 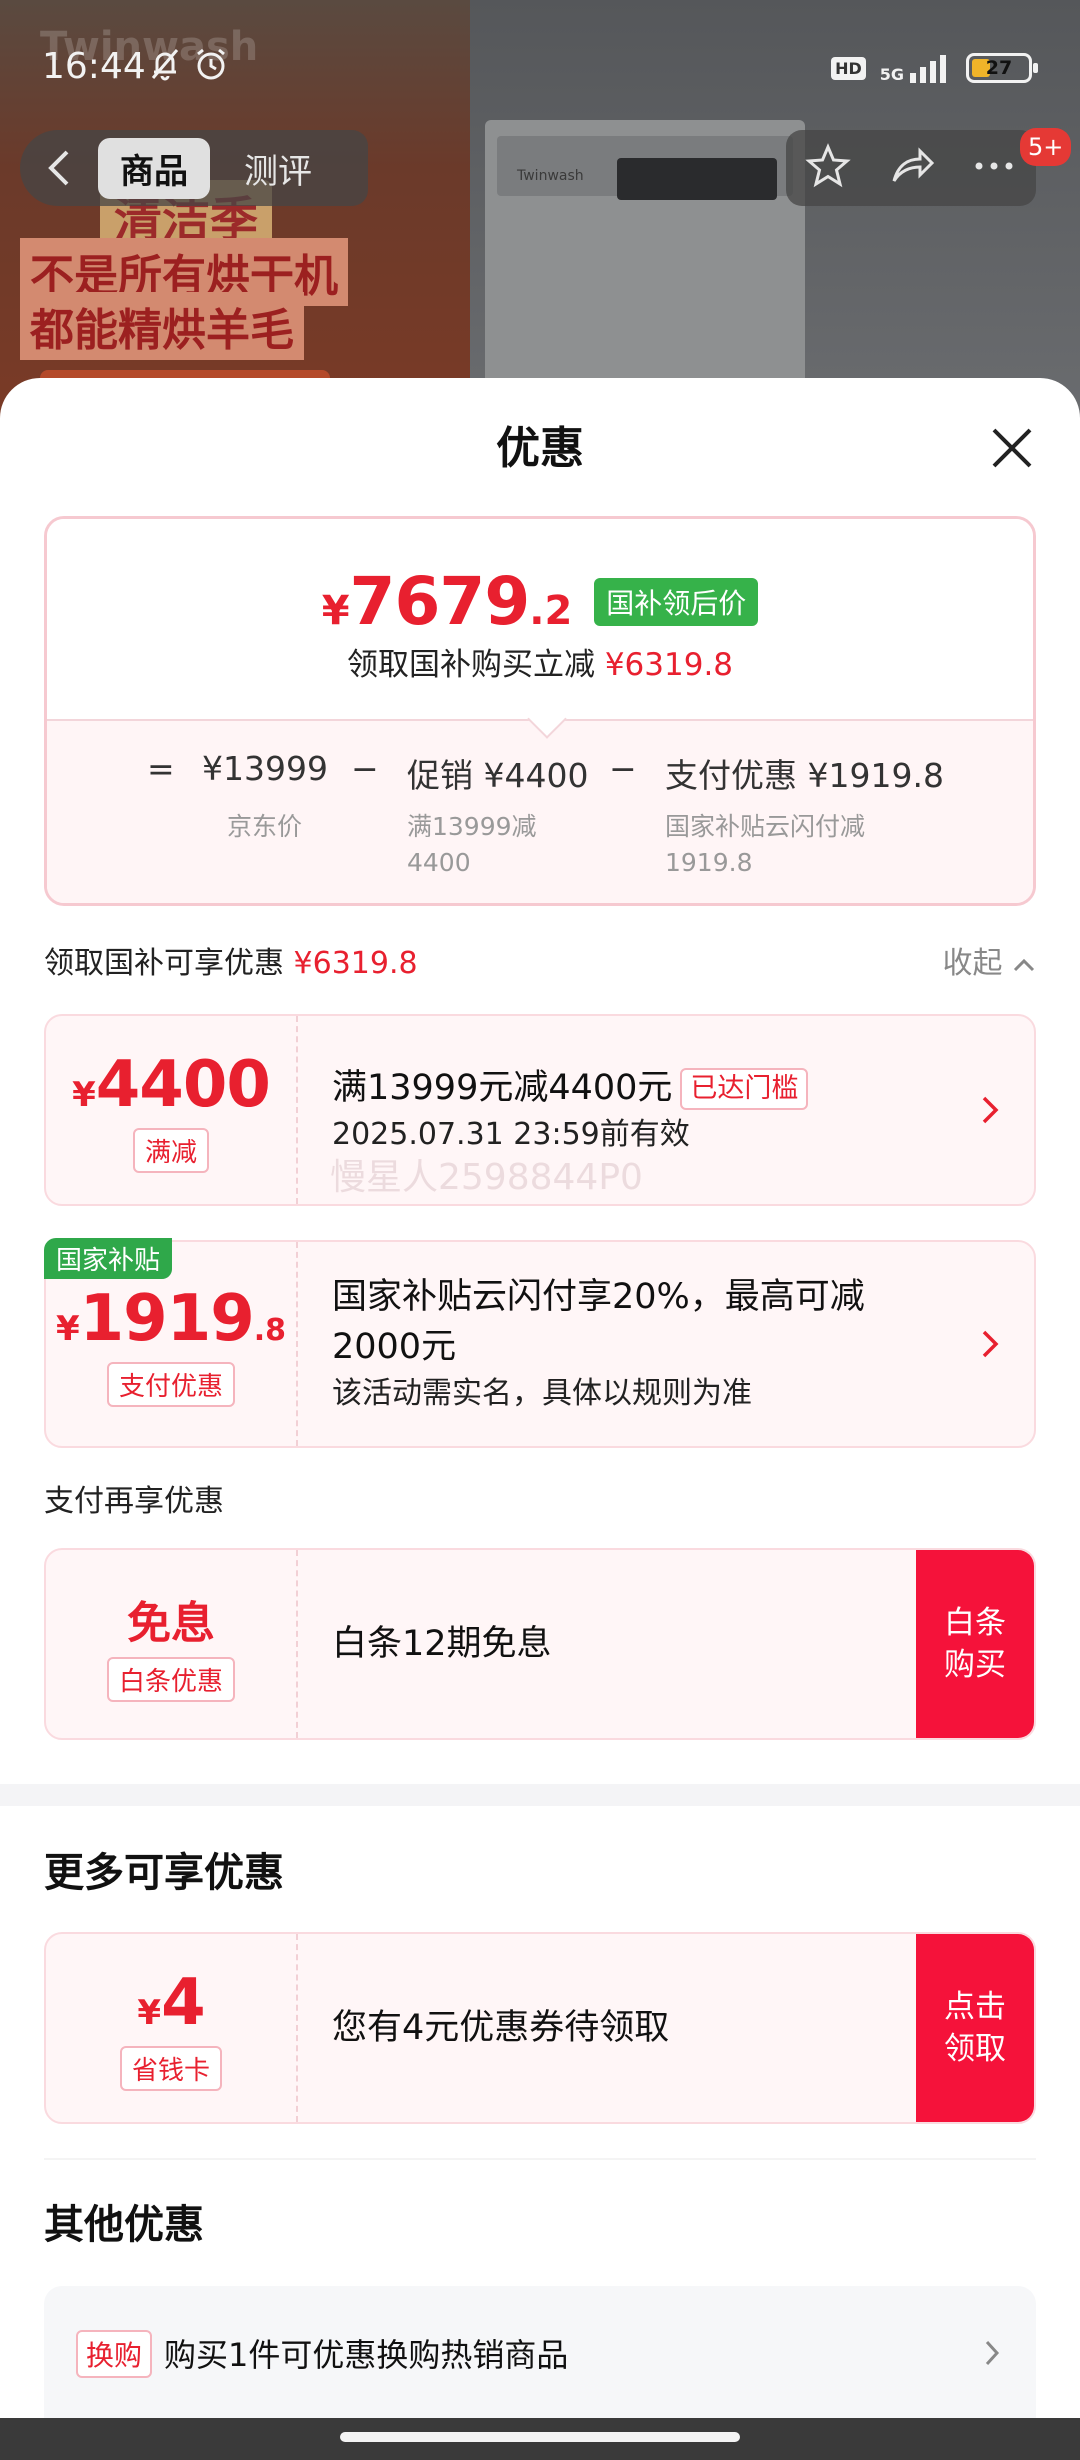 I want to click on coupon-title: 您有4元优惠券待领取, so click(x=501, y=2028).